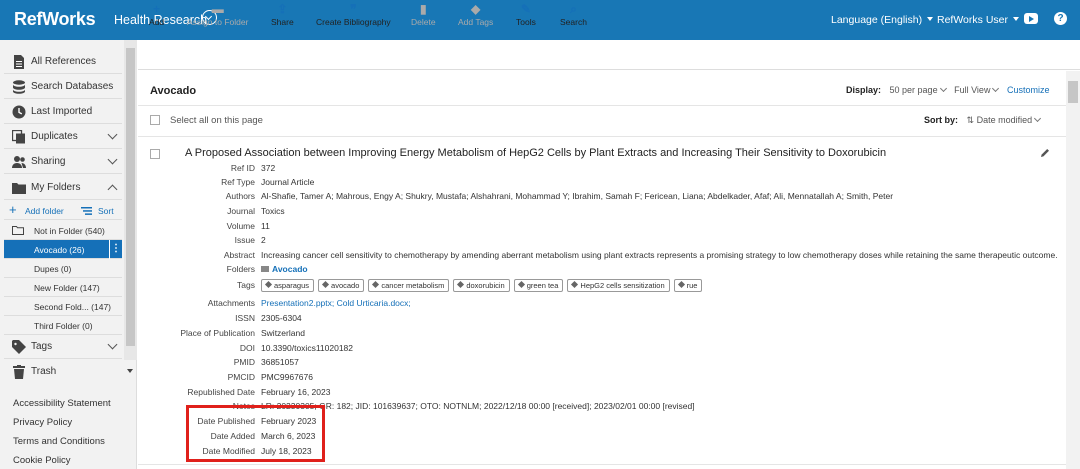 The height and width of the screenshot is (469, 1080). What do you see at coordinates (42, 346) in the screenshot?
I see `sidebar-item-label: Tags` at bounding box center [42, 346].